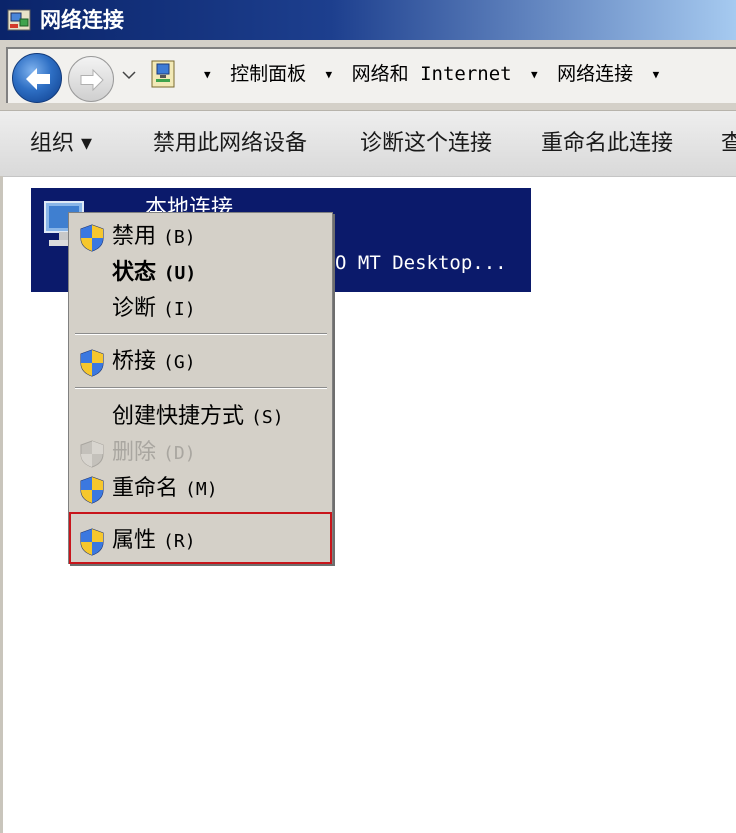 The image size is (736, 833). I want to click on breadcrumb-item-network-internet: 网络和 Internet, so click(432, 74).